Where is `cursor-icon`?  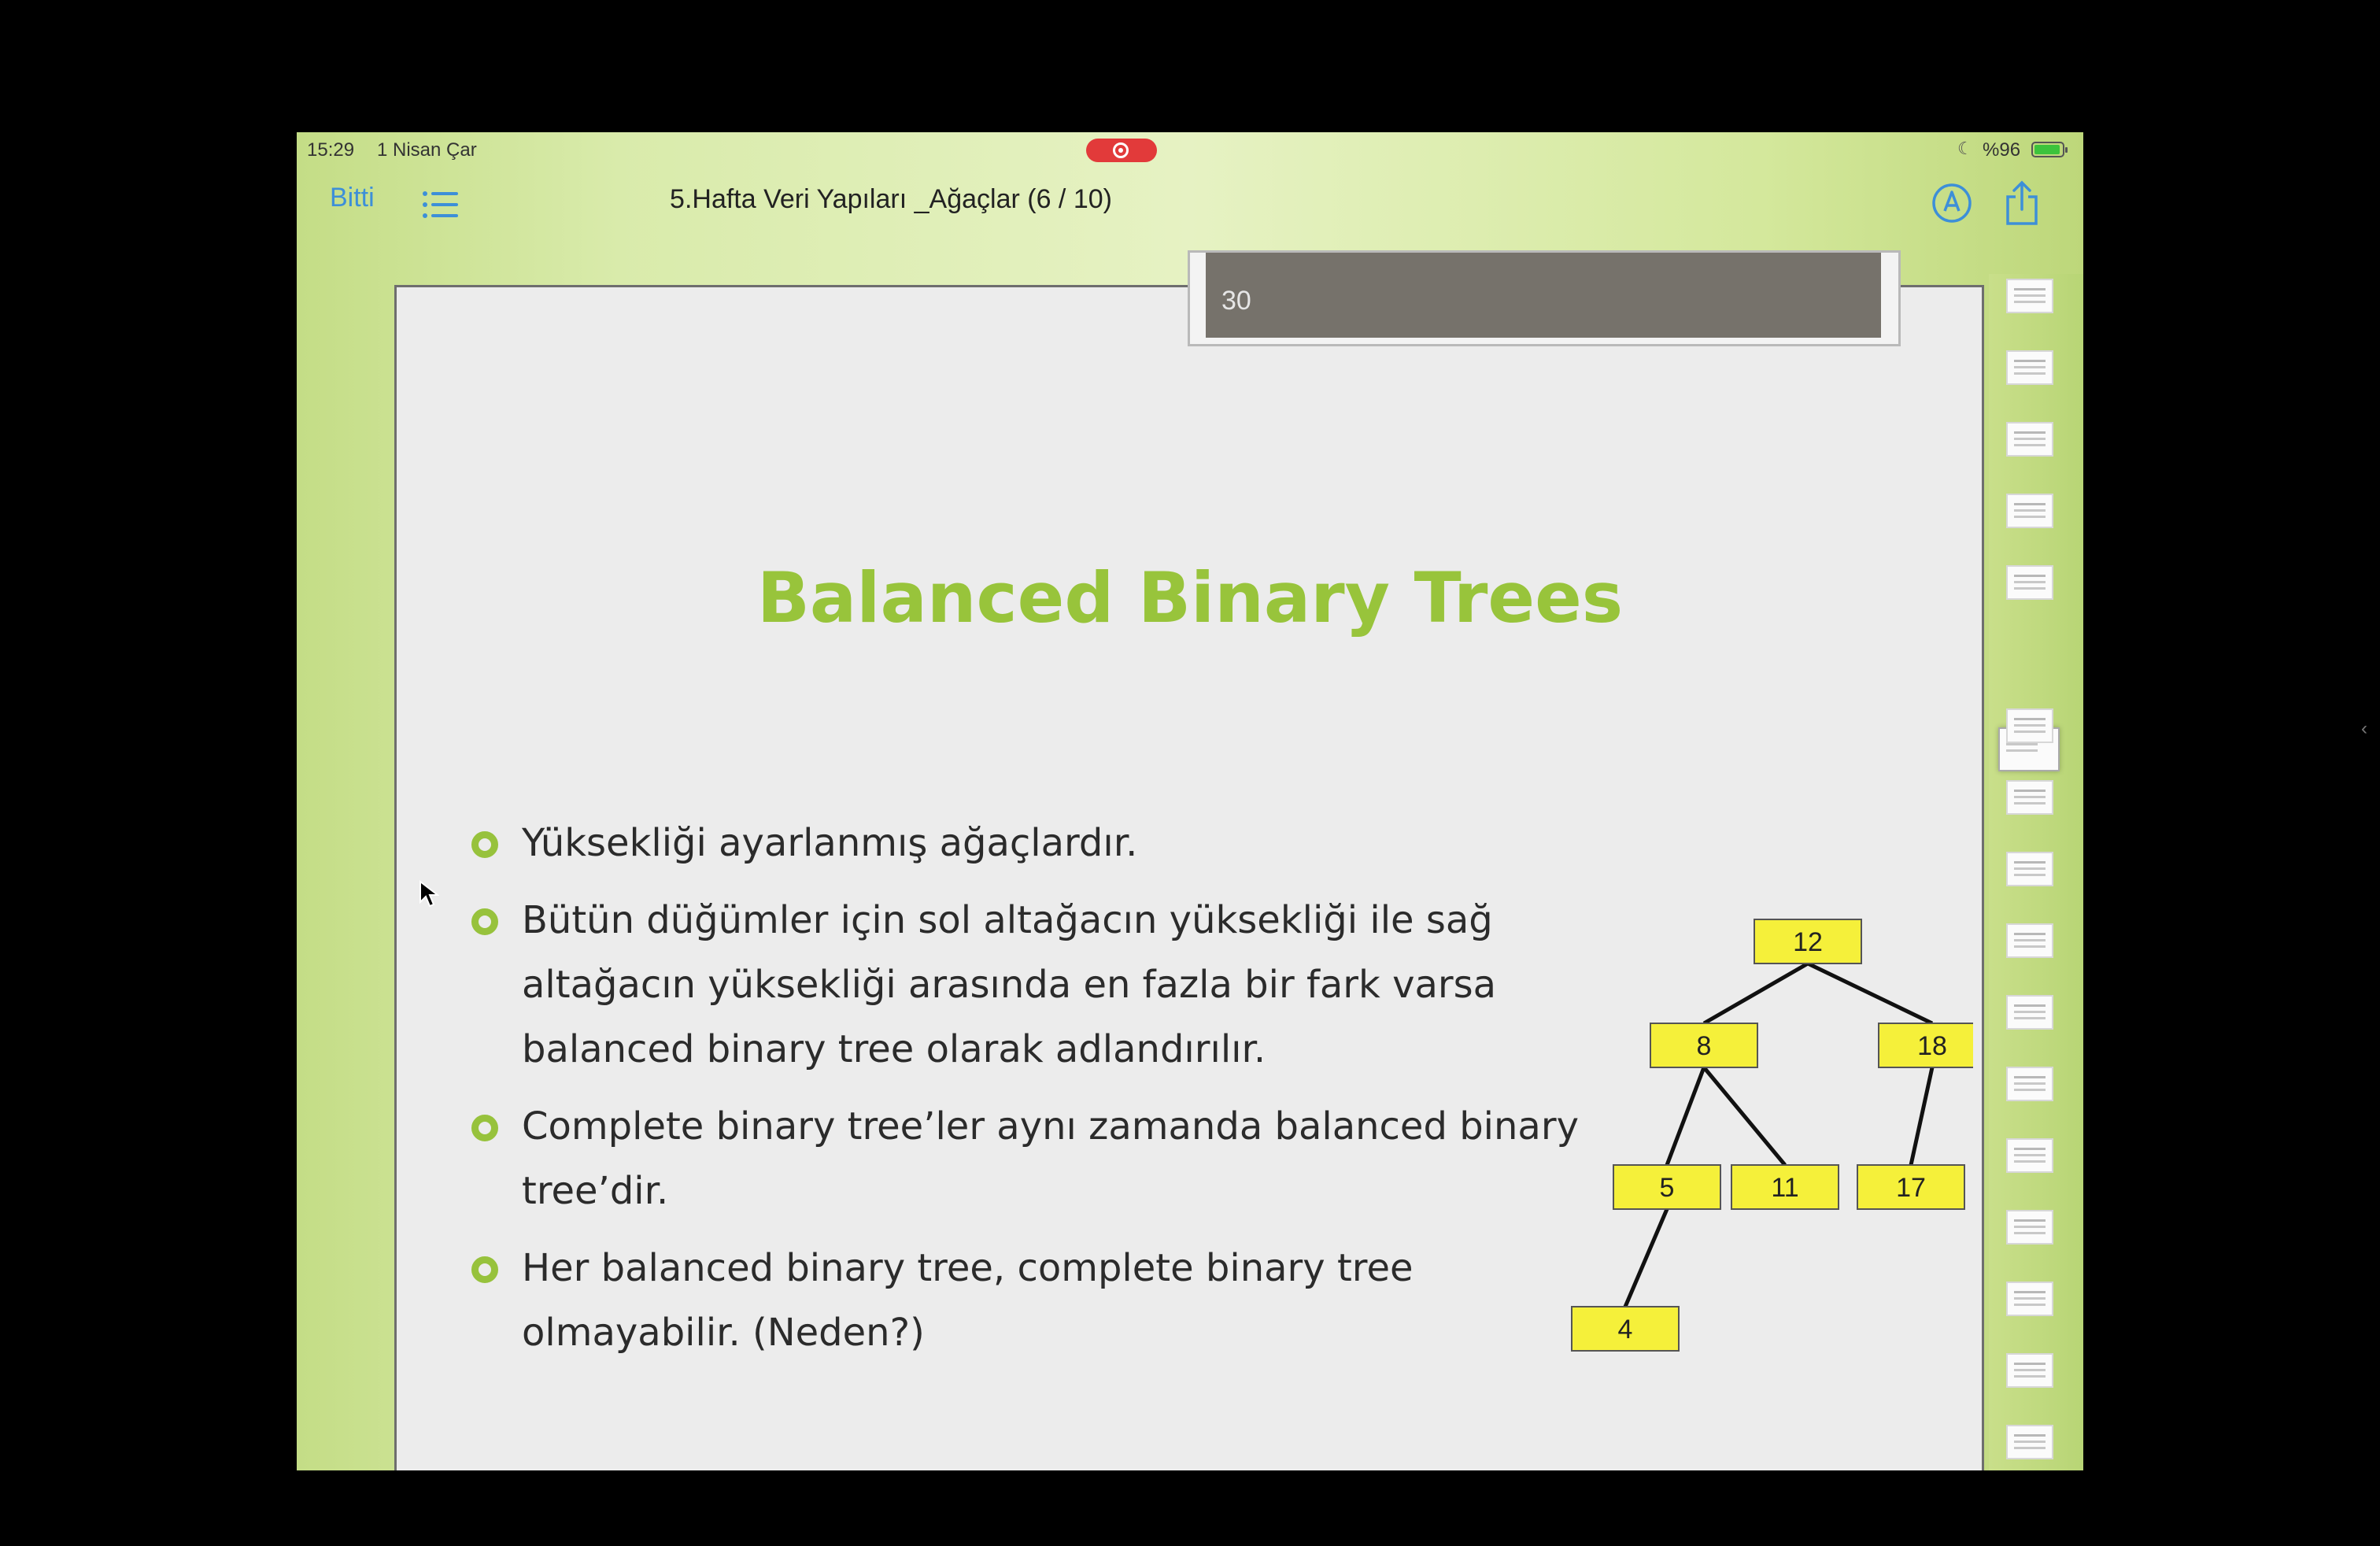 cursor-icon is located at coordinates (429, 894).